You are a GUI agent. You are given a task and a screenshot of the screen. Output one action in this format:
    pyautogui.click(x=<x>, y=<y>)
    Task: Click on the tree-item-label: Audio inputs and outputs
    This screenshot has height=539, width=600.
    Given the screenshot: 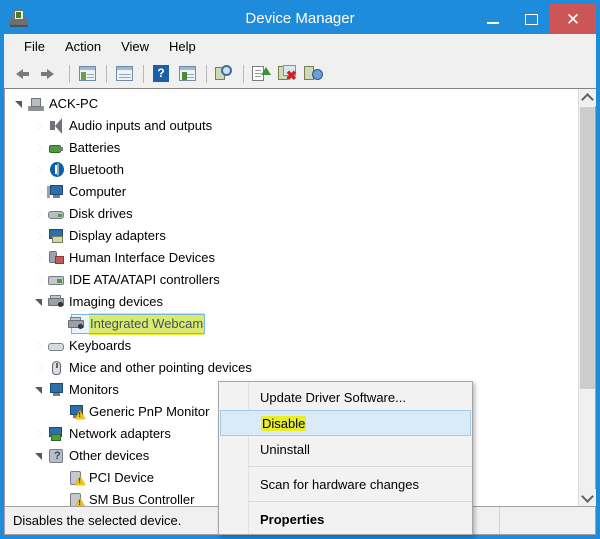 What is the action you would take?
    pyautogui.click(x=141, y=125)
    